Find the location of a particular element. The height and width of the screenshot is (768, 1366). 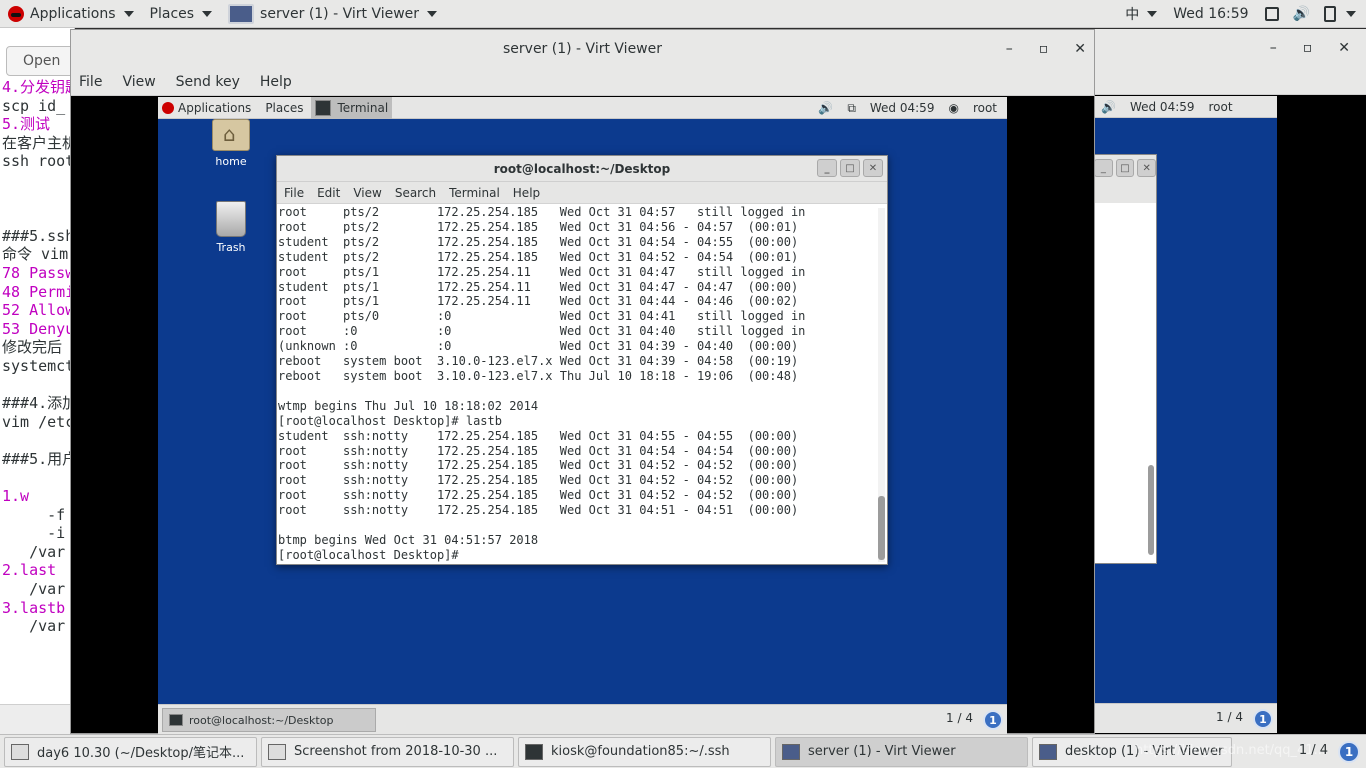

editor-line: 53 Denyu is located at coordinates (38, 328).